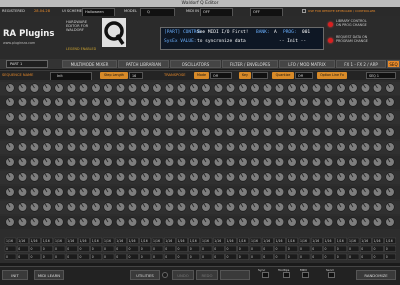 This screenshot has width=400, height=285. Describe the element at coordinates (89, 64) in the screenshot. I see `tab-multimode-mixer: MULTIMODE MIXER` at that location.